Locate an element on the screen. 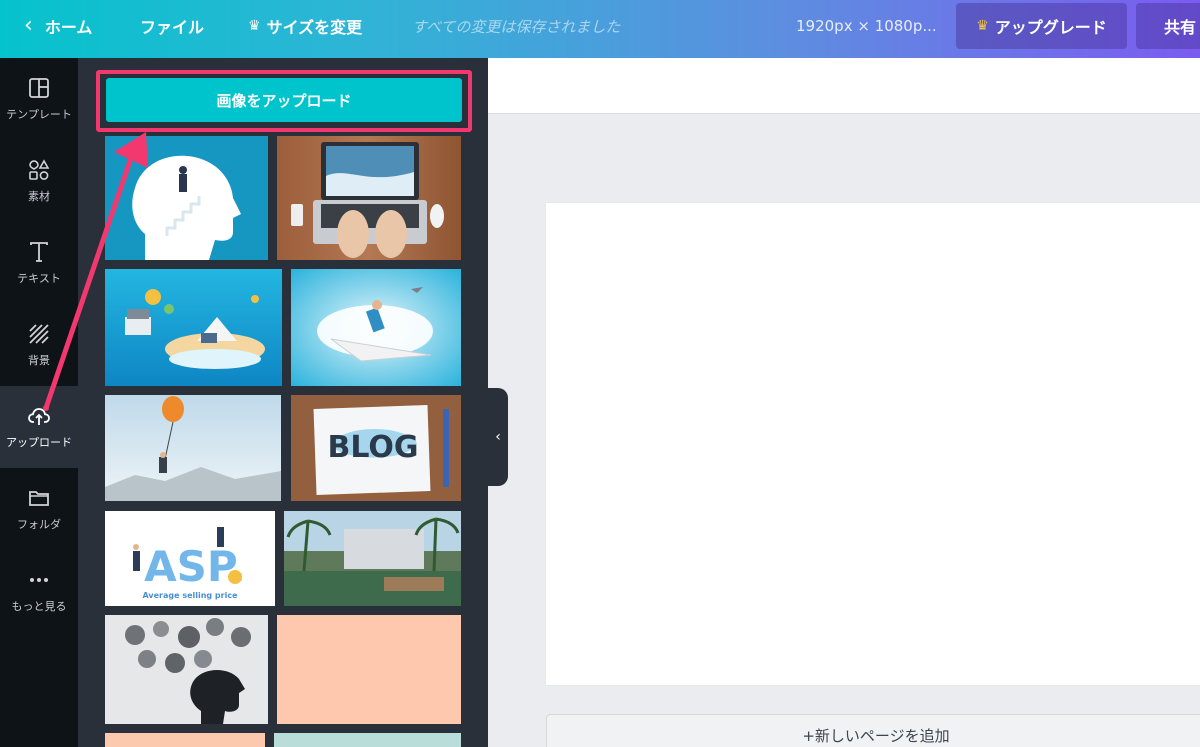 The height and width of the screenshot is (747, 1200). editor-toolbar is located at coordinates (844, 86).